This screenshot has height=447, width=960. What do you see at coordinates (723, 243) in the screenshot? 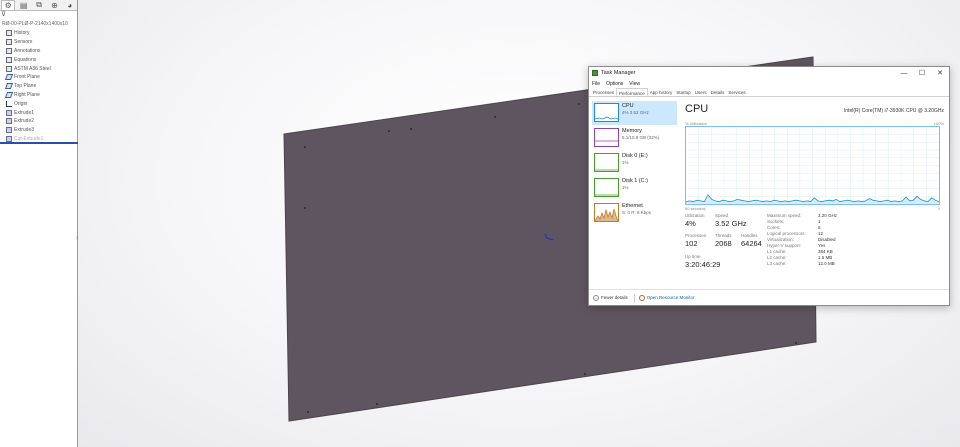
I see `stat-value: 2068` at bounding box center [723, 243].